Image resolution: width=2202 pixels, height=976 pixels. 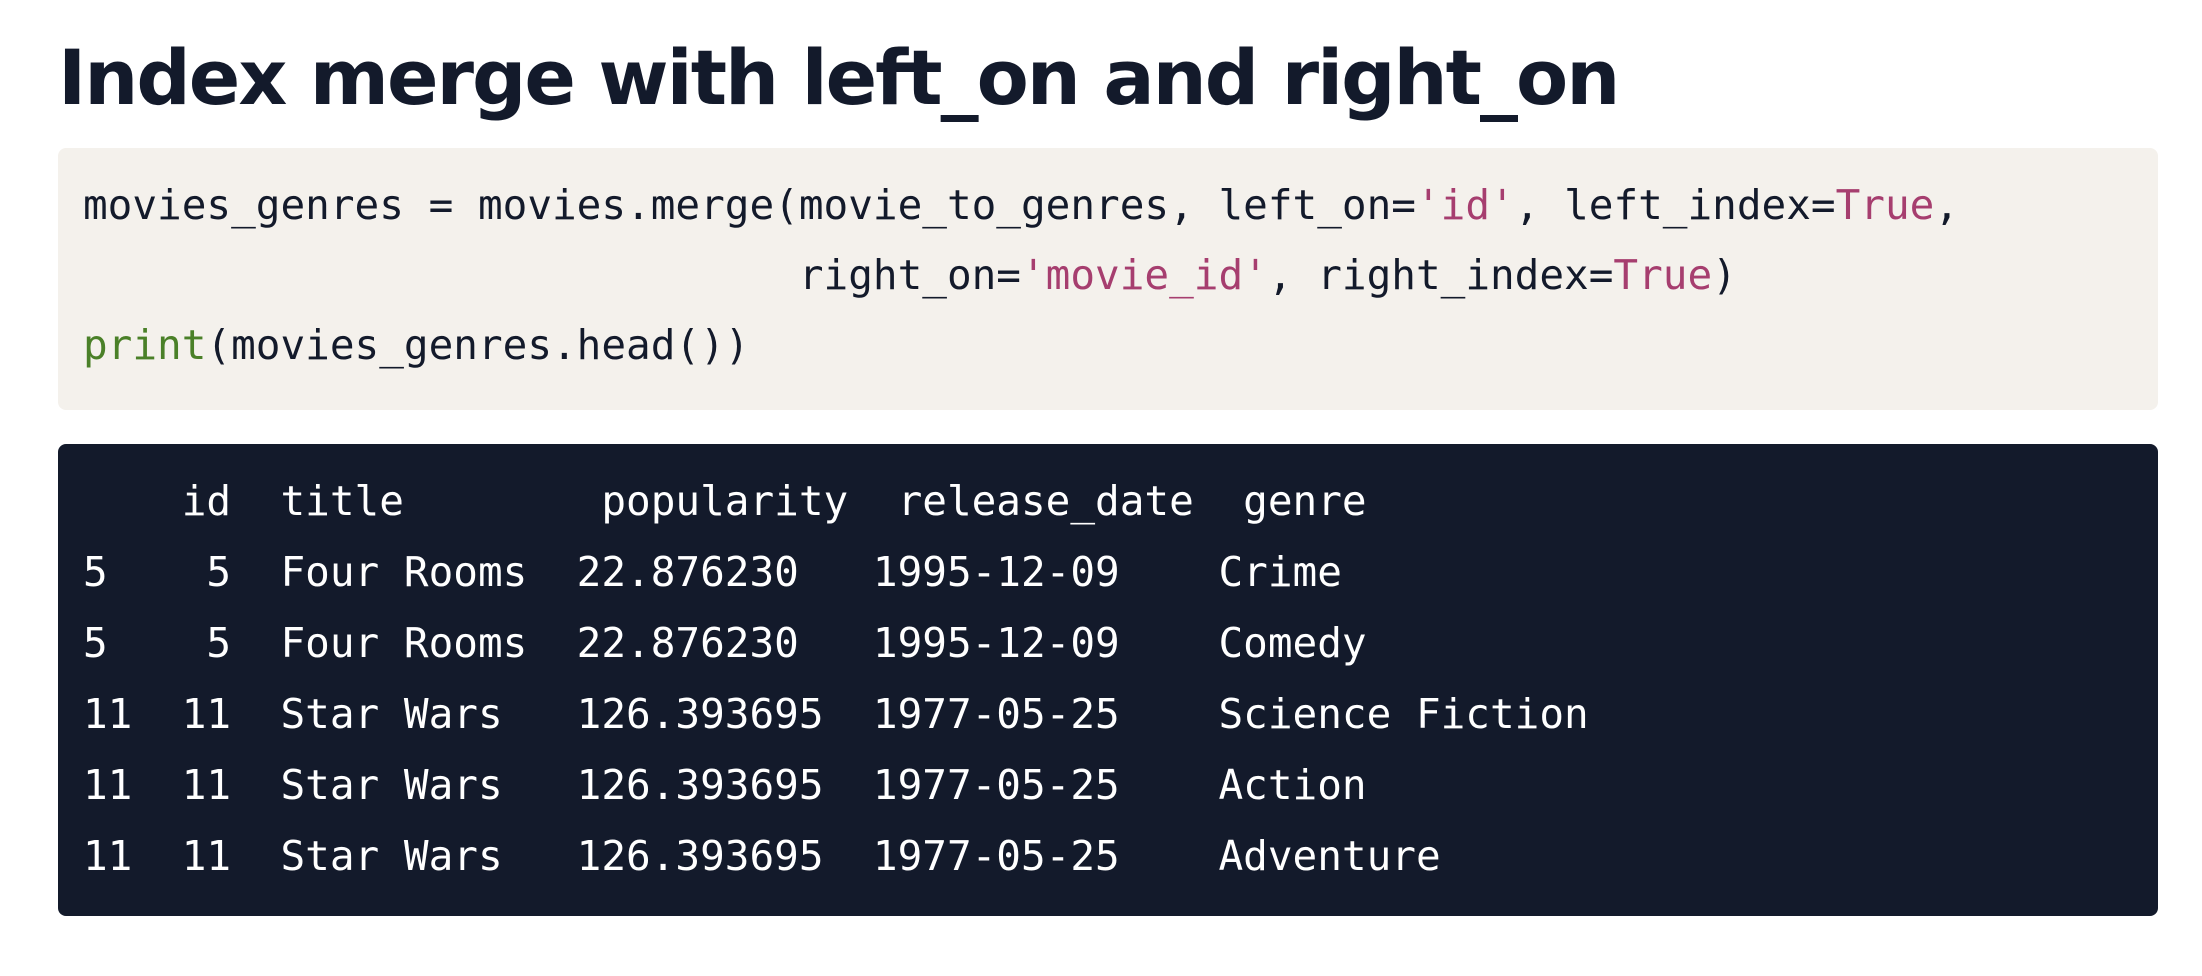 I want to click on code-line-2: right_on='movie_id', right_index=True), so click(x=910, y=275).